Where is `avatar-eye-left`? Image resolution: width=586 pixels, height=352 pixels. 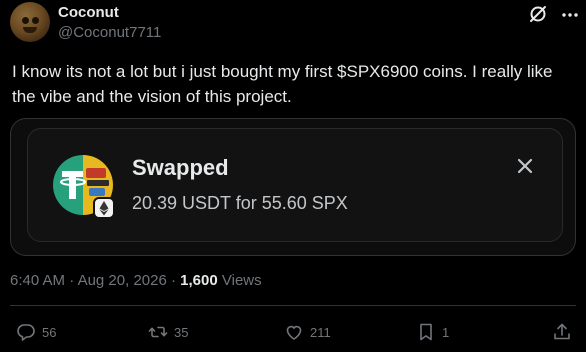
avatar-eye-left is located at coordinates (25, 20).